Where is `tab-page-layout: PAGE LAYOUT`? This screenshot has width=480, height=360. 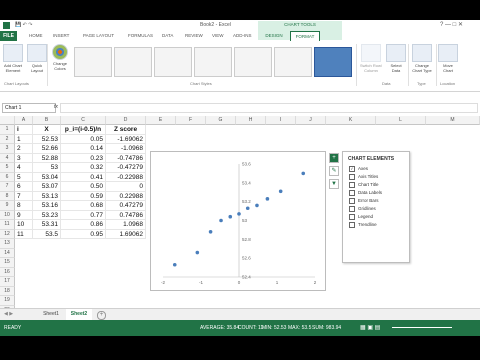 tab-page-layout: PAGE LAYOUT is located at coordinates (98, 36).